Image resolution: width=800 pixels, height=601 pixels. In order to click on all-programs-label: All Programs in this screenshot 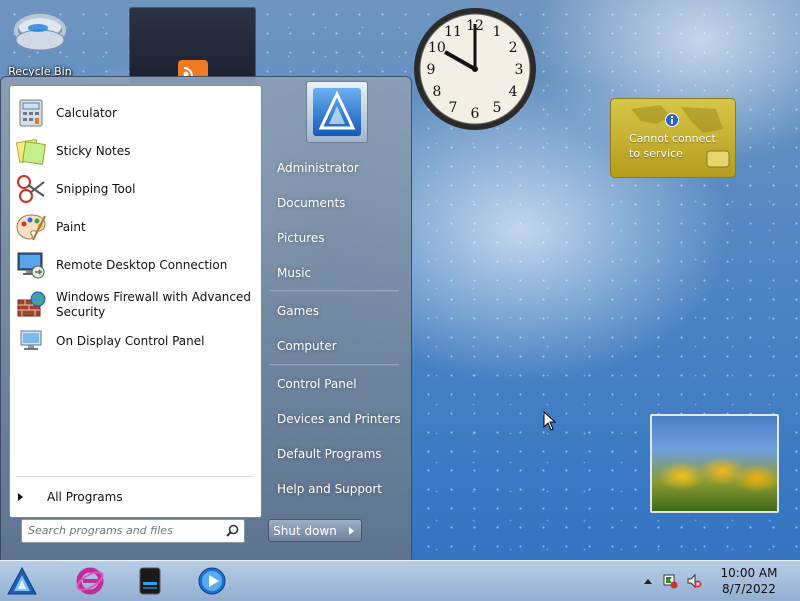, I will do `click(85, 497)`.